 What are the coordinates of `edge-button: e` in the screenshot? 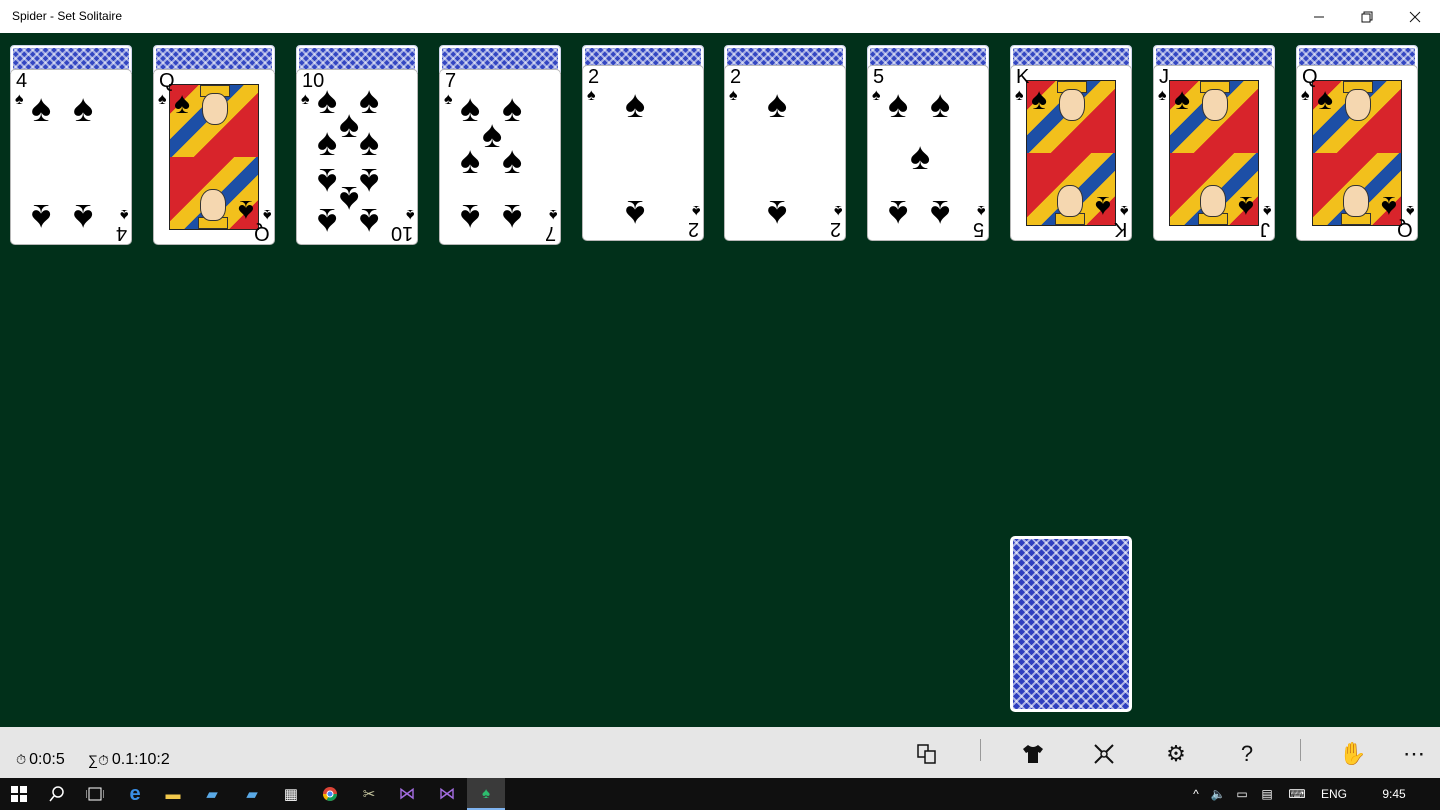 It's located at (135, 794).